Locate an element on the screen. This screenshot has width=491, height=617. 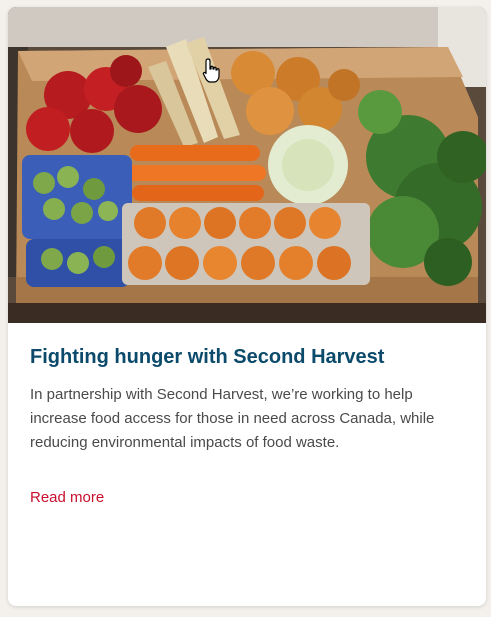
card-title: Fighting hunger with Second Harvest is located at coordinates (250, 357).